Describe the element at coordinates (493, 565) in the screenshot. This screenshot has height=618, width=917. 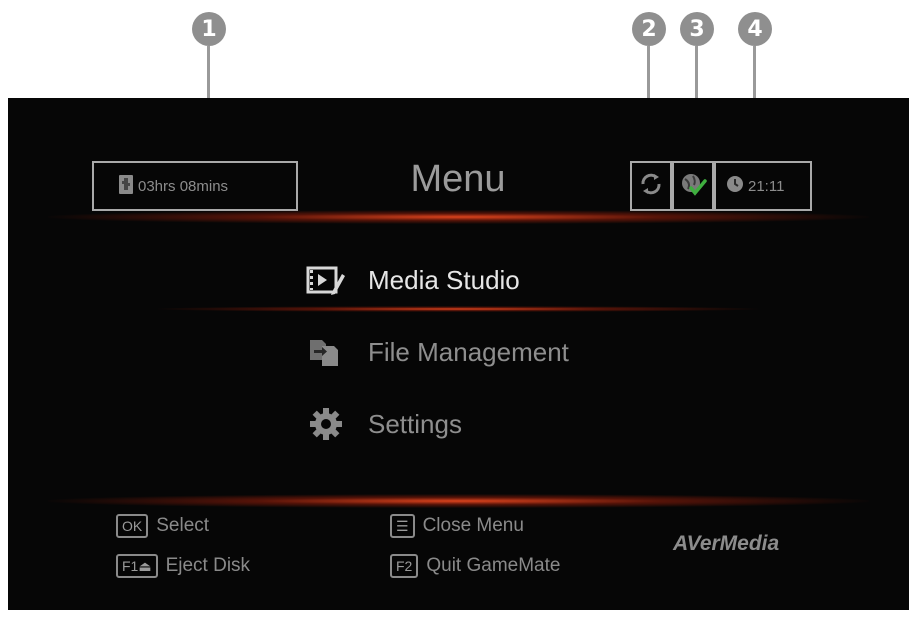
I see `hint-label: Quit GameMate` at that location.